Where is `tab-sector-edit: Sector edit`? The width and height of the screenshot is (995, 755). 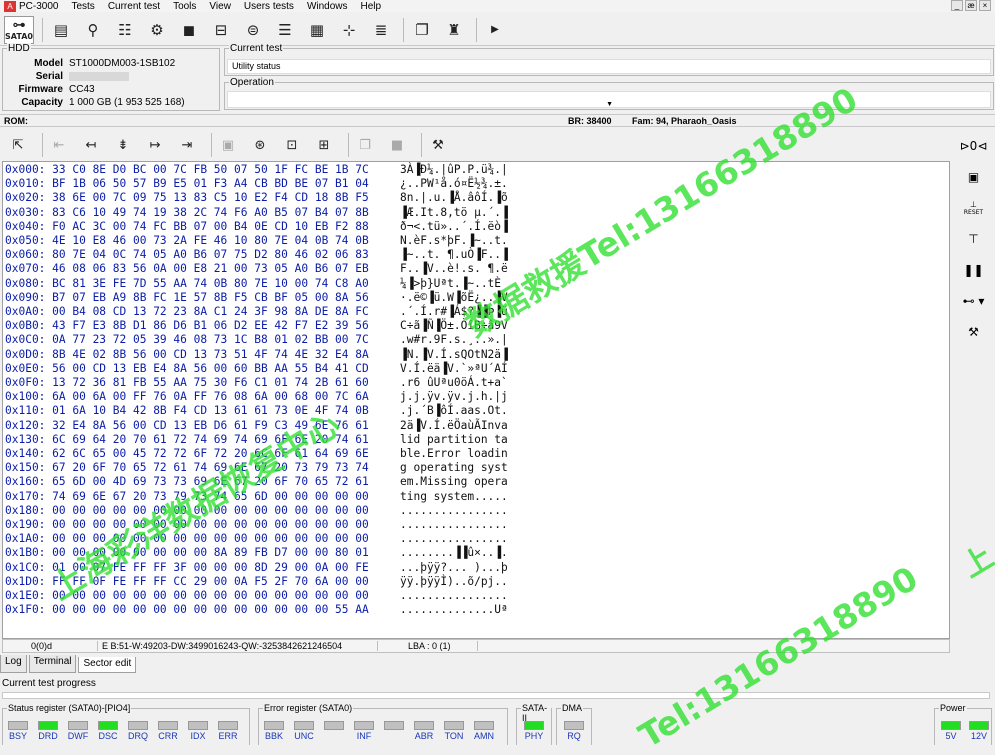 tab-sector-edit: Sector edit is located at coordinates (107, 665).